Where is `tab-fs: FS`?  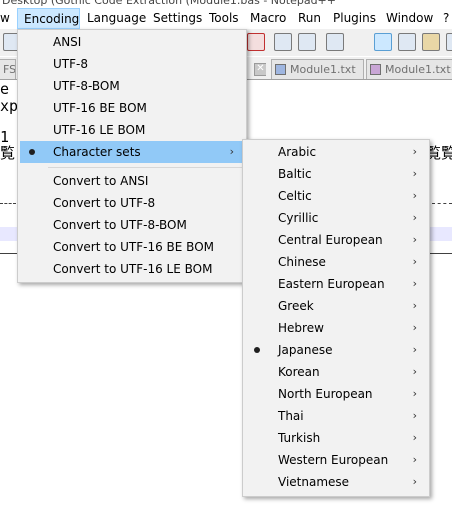
tab-fs: FS is located at coordinates (8, 69).